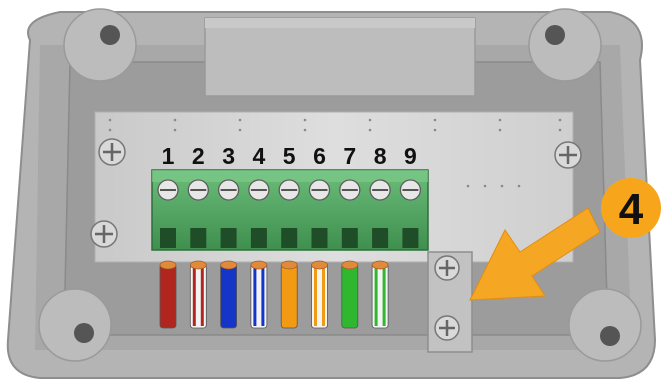 The width and height of the screenshot is (664, 384). I want to click on terminal-block, so click(290, 210).